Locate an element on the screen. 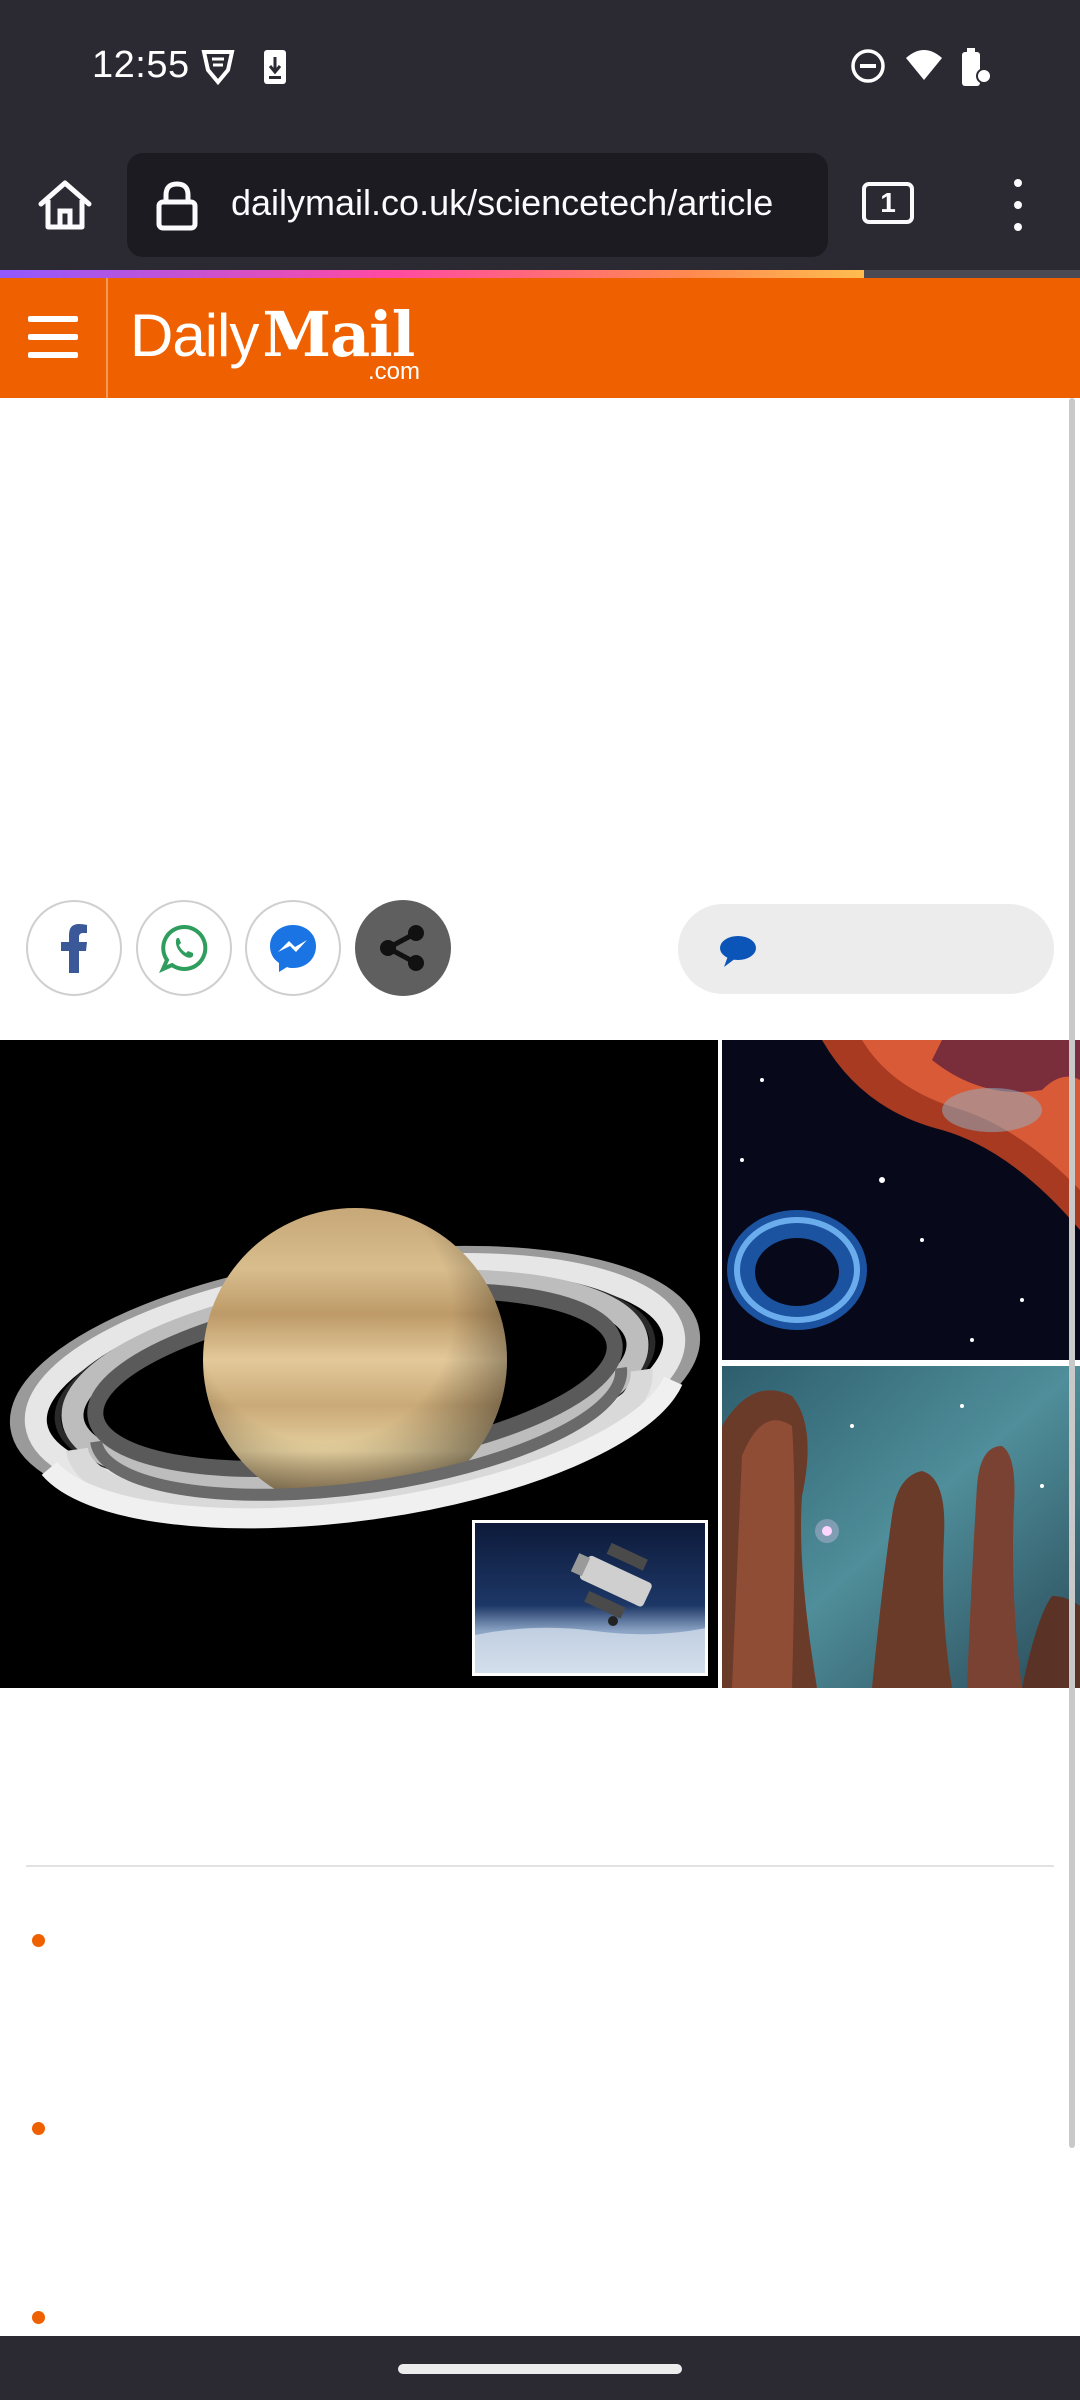 Image resolution: width=1080 pixels, height=2400 pixels. download-icon is located at coordinates (275, 67).